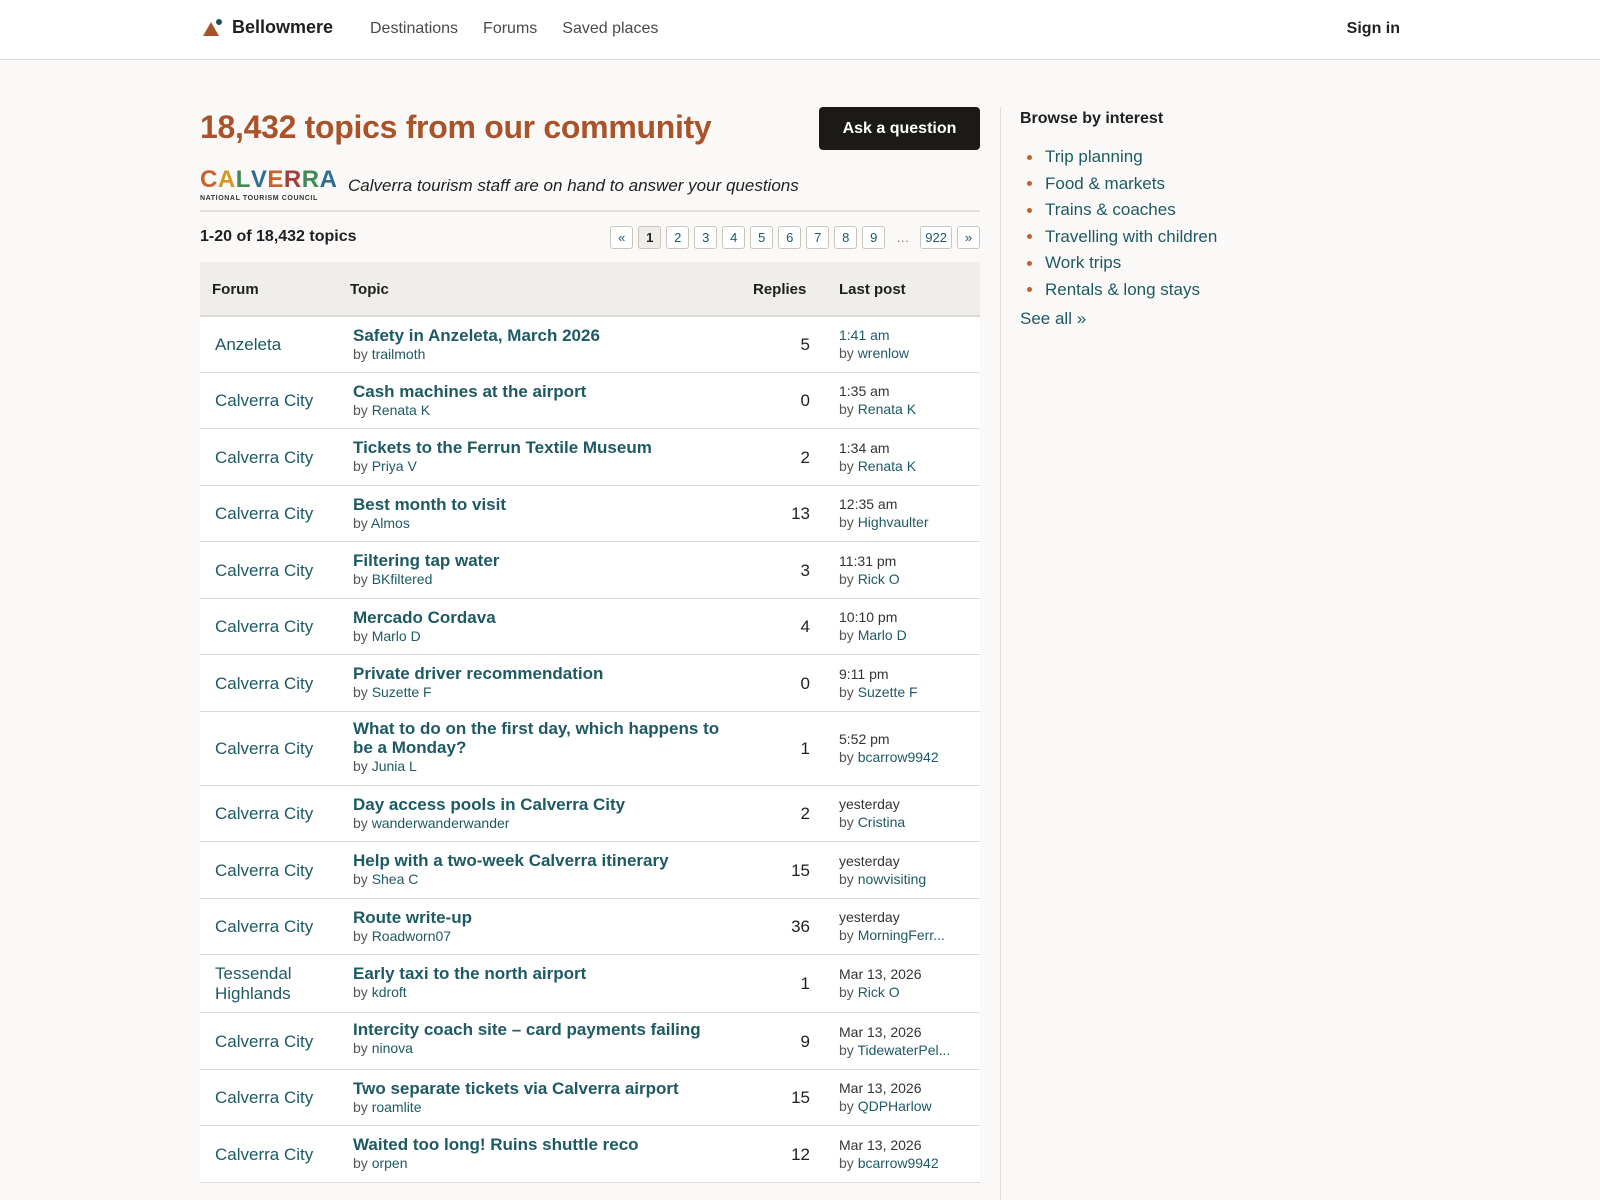  Describe the element at coordinates (874, 237) in the screenshot. I see `pager-page-9: 9` at that location.